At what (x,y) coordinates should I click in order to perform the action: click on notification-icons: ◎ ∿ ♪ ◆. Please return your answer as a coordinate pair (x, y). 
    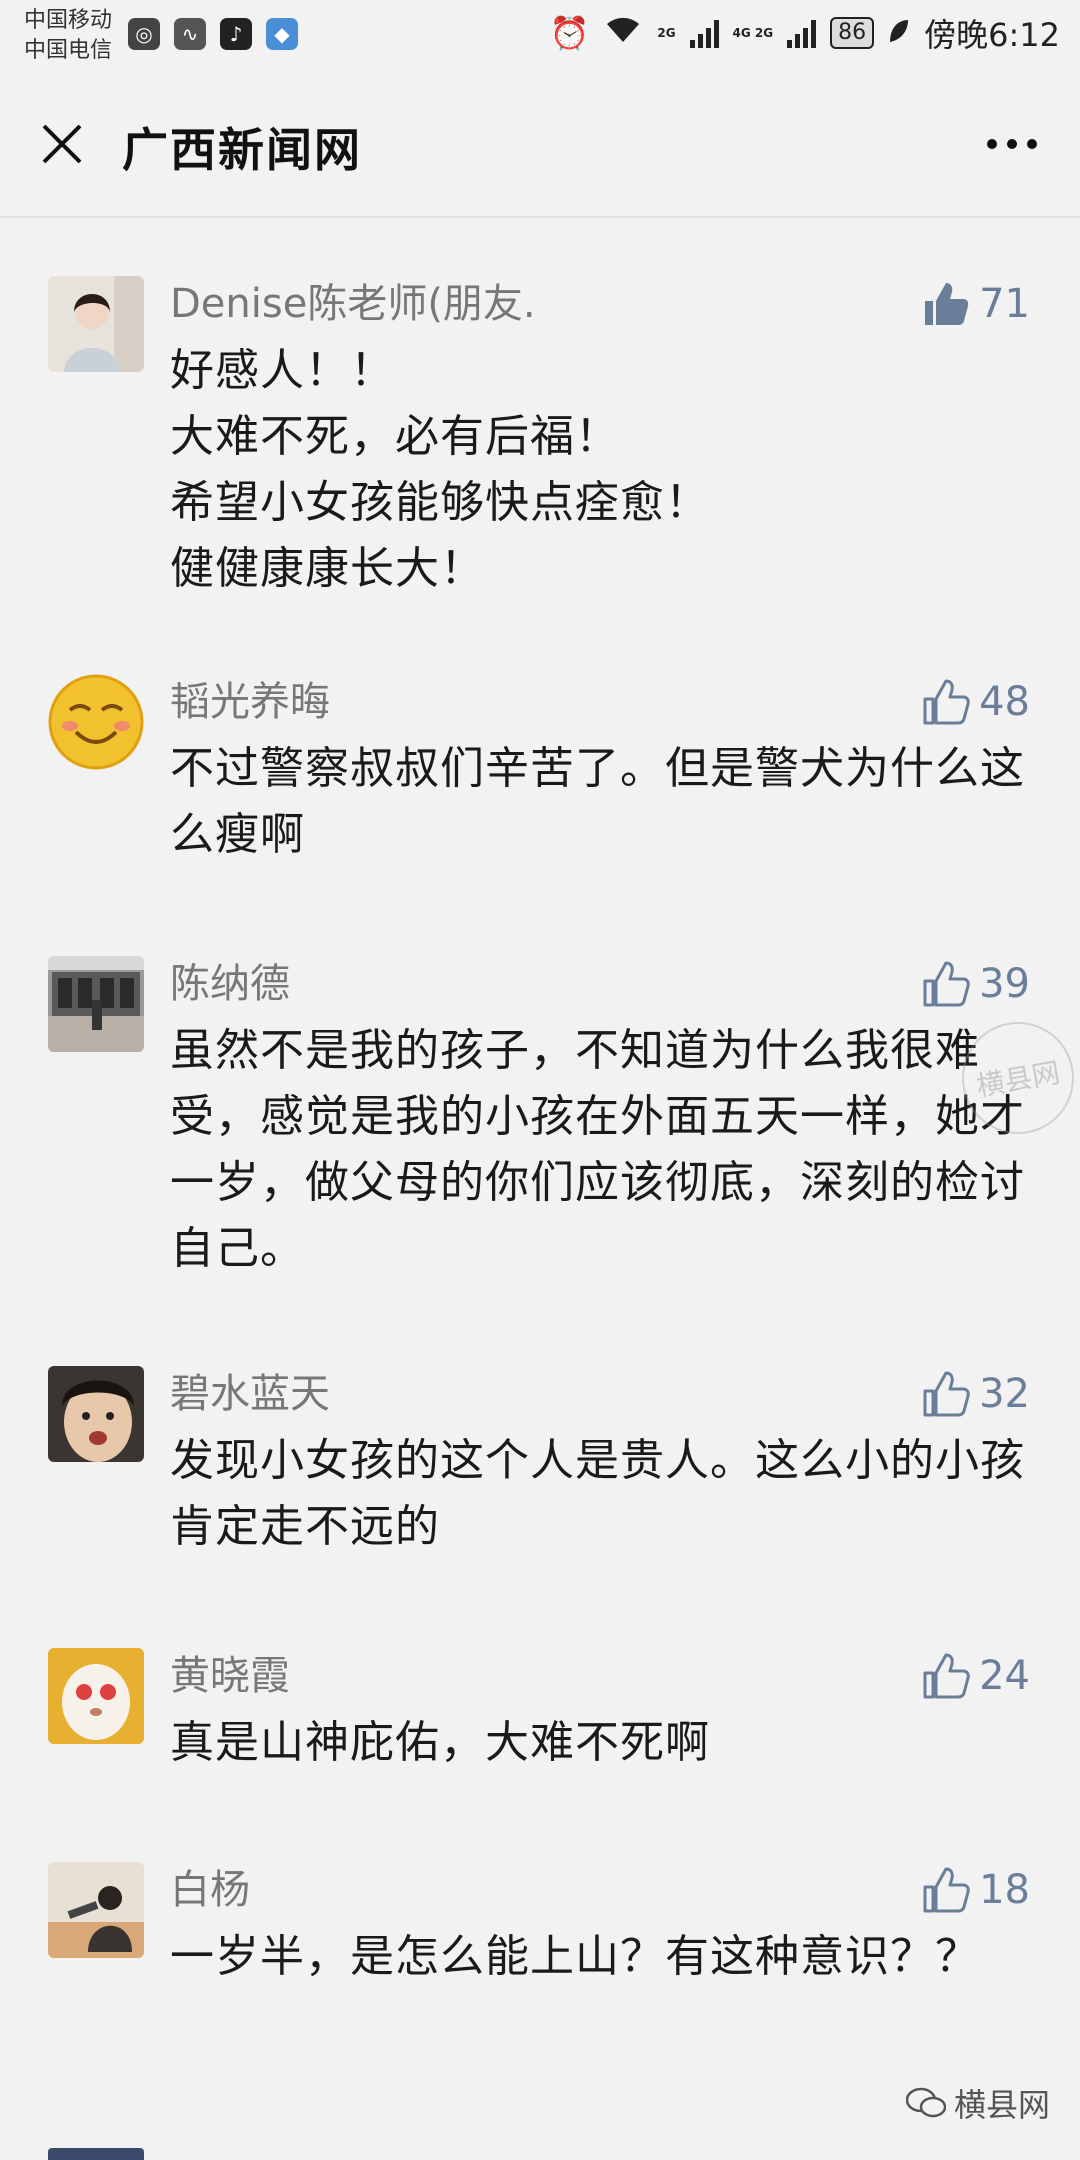
    Looking at the image, I should click on (213, 34).